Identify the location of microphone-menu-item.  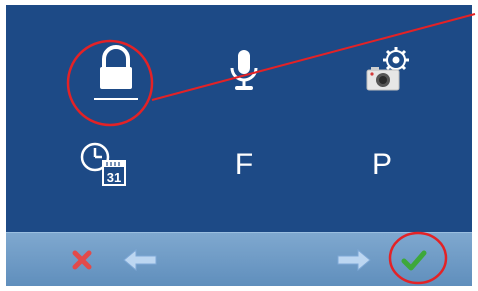
(244, 71).